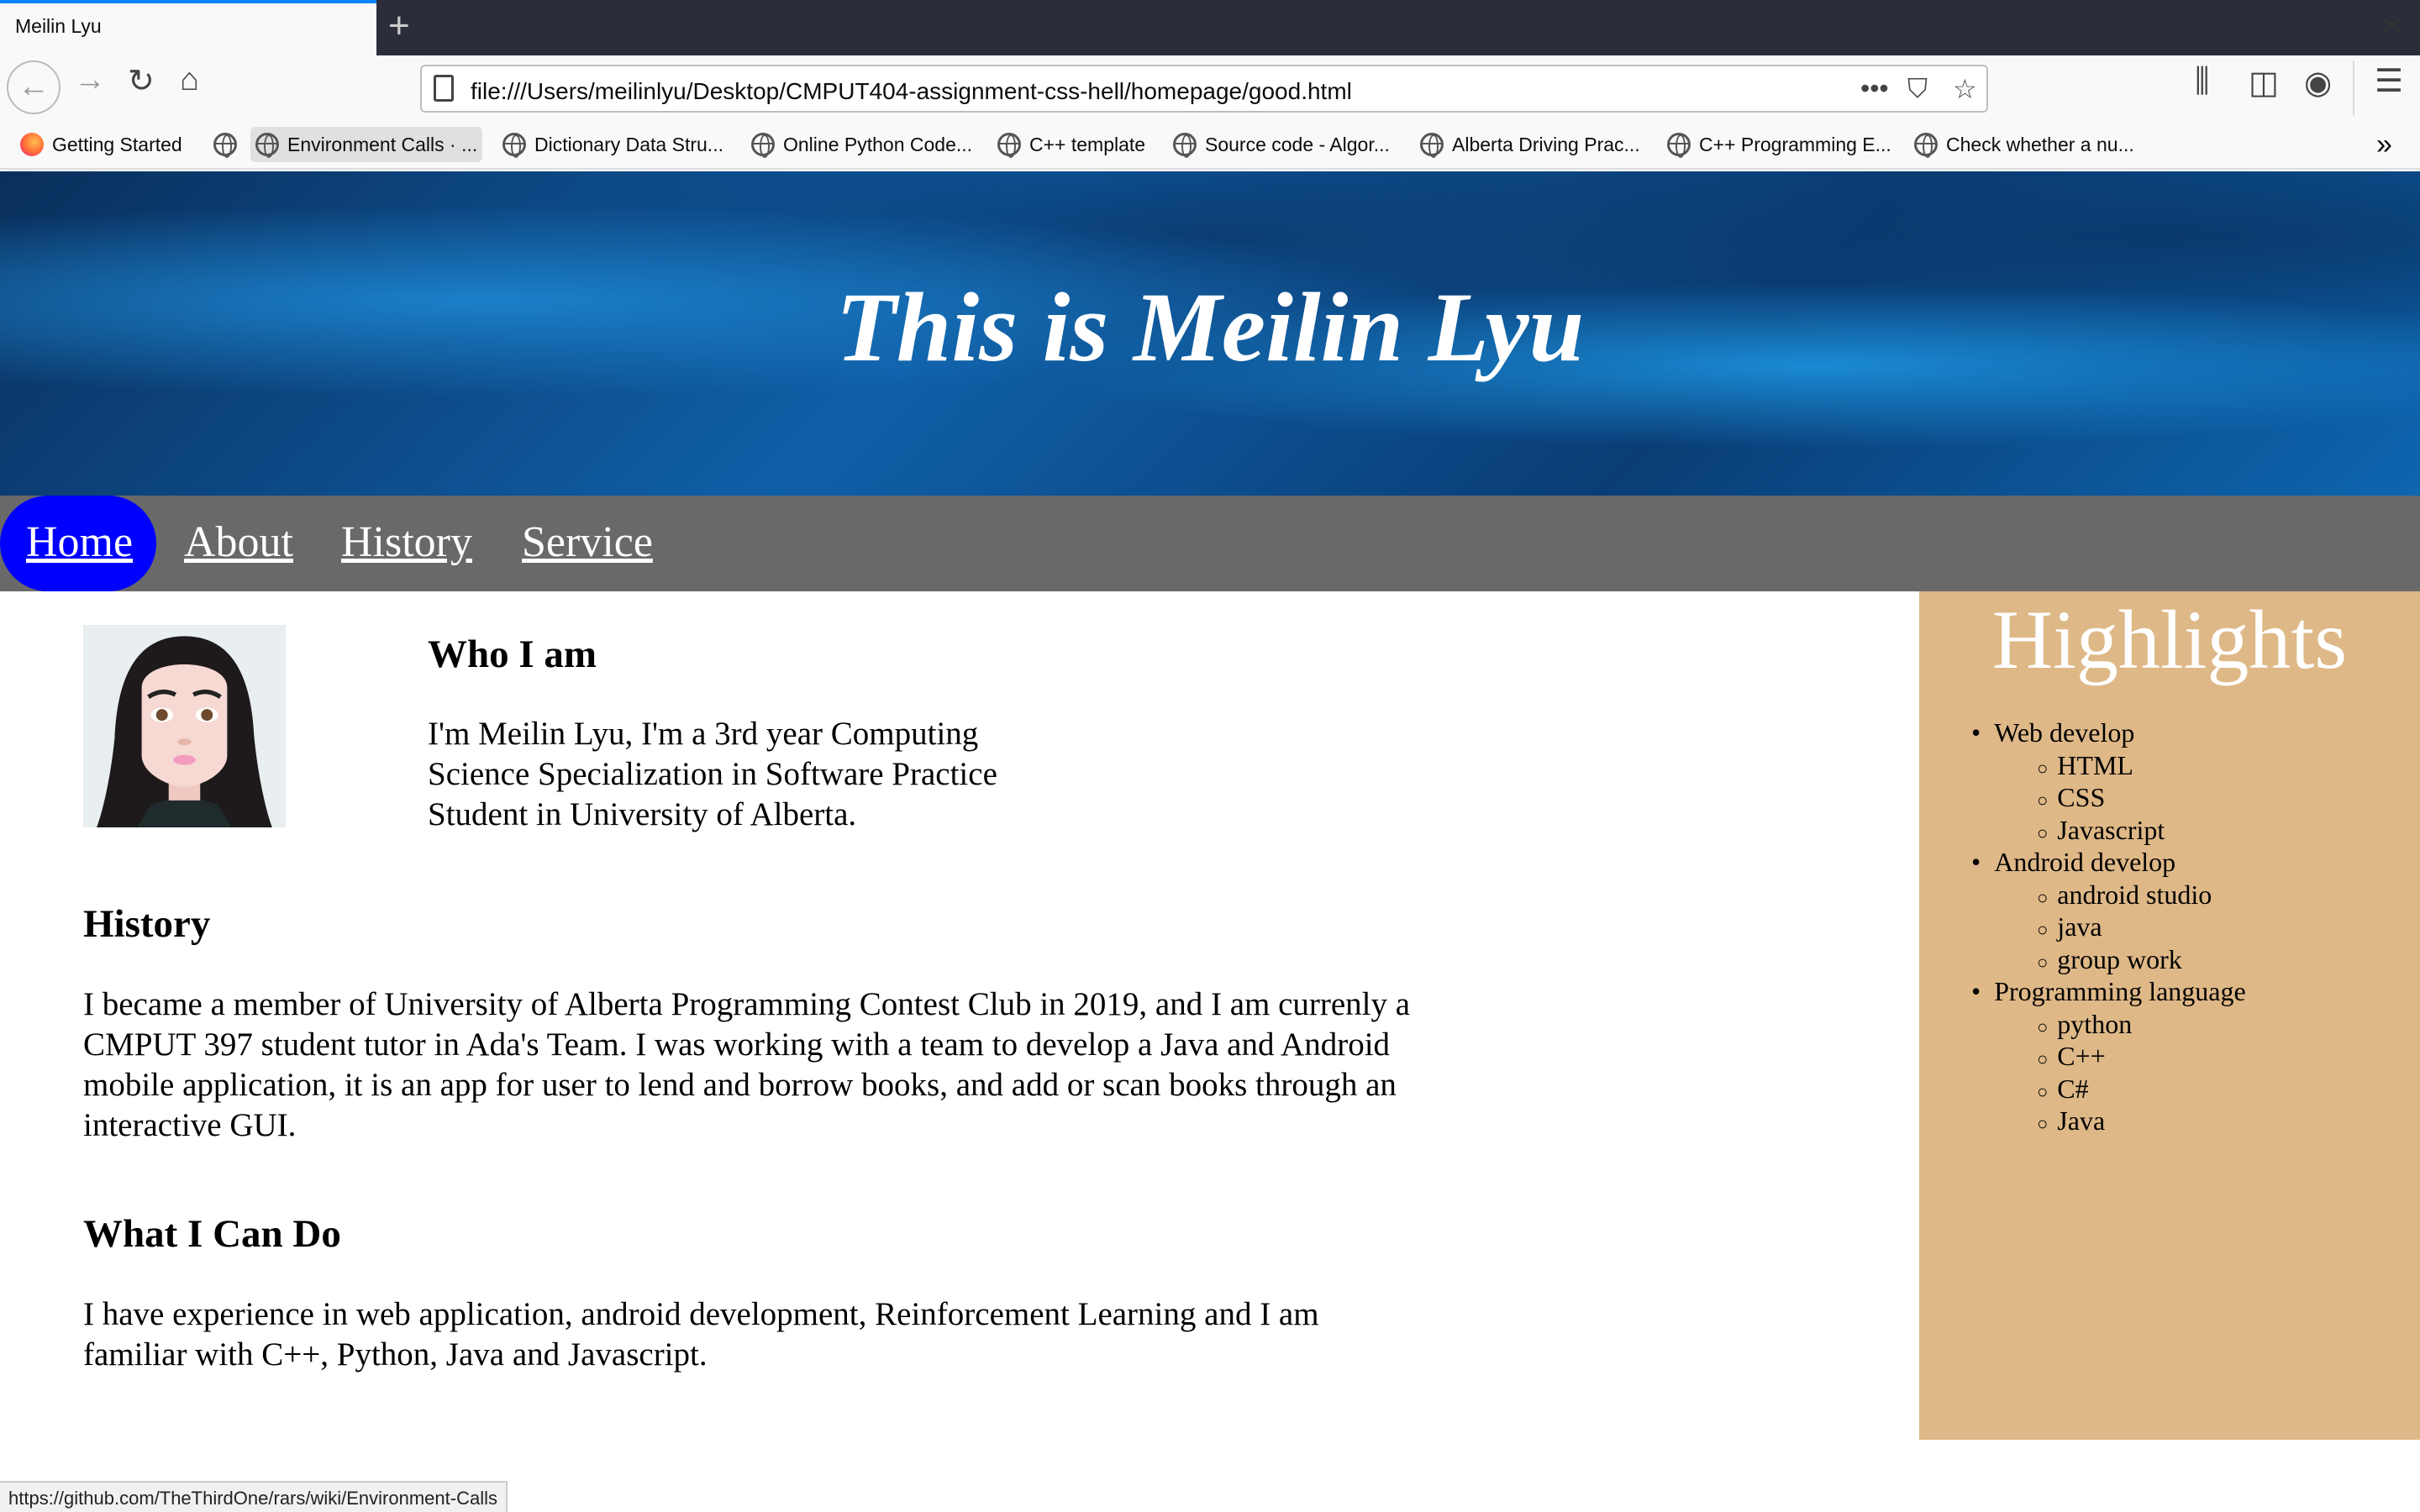 The width and height of the screenshot is (2420, 1512). I want to click on highlight-item: ○ android studio, so click(2124, 895).